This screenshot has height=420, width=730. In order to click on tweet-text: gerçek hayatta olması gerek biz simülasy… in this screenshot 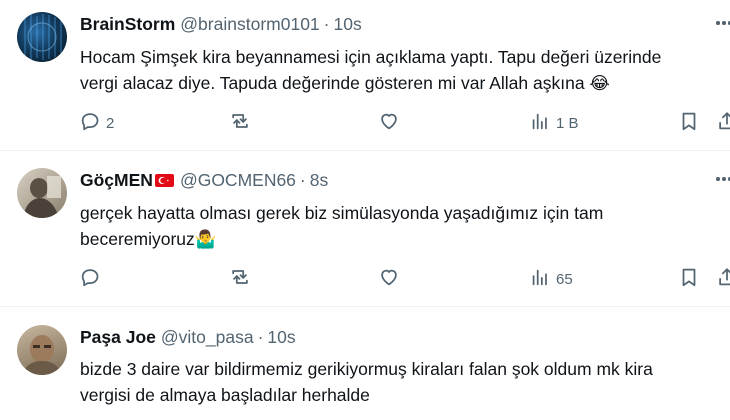, I will do `click(405, 226)`.